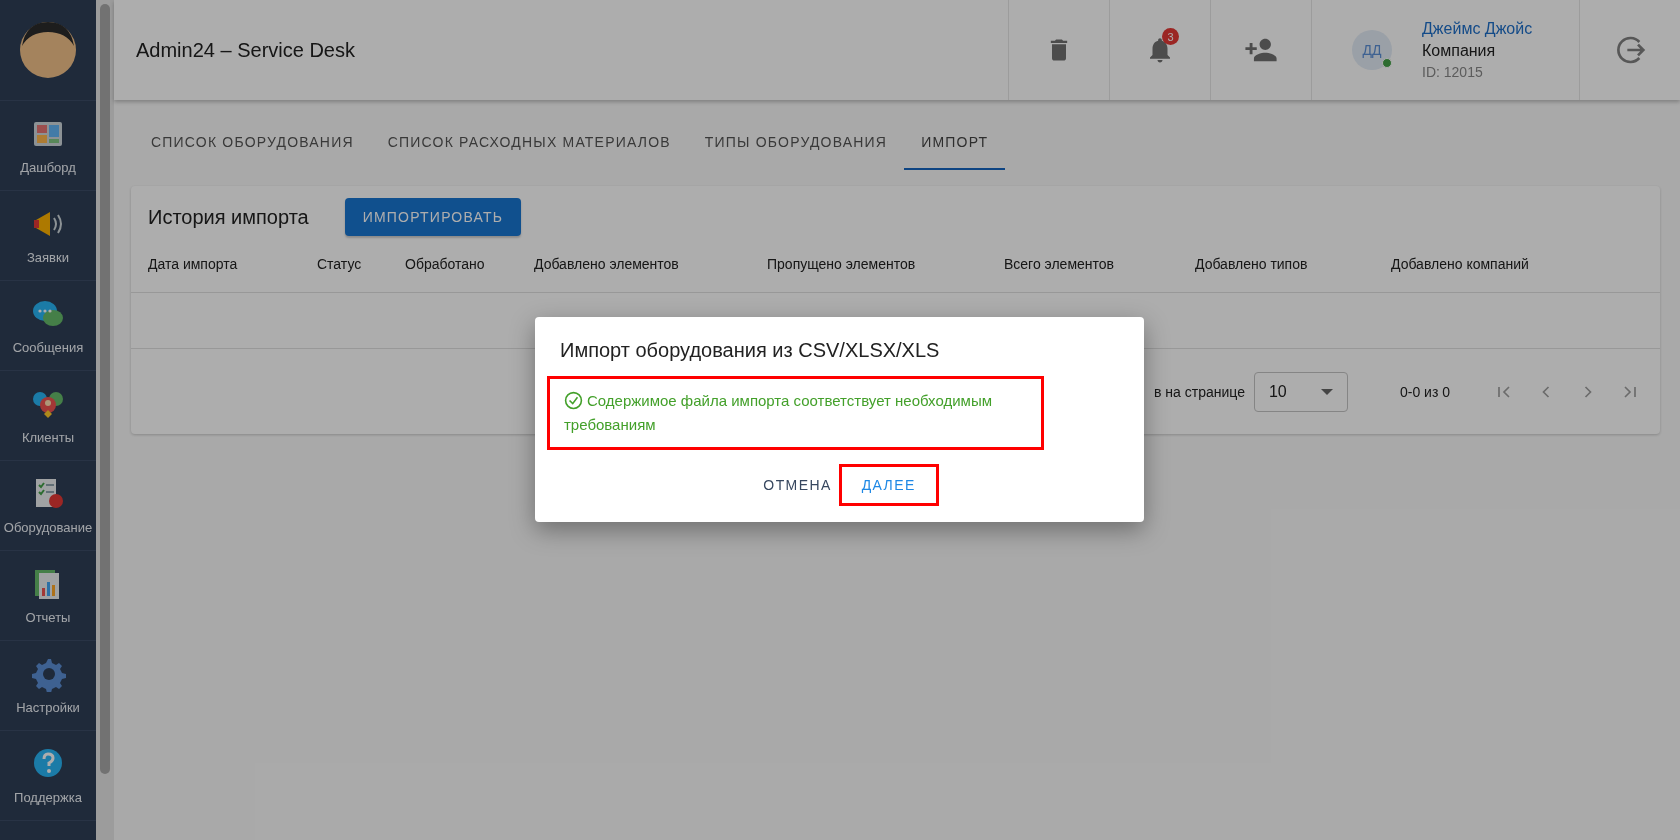 Image resolution: width=1680 pixels, height=840 pixels. Describe the element at coordinates (48, 674) in the screenshot. I see `sidebar-item-icon` at that location.